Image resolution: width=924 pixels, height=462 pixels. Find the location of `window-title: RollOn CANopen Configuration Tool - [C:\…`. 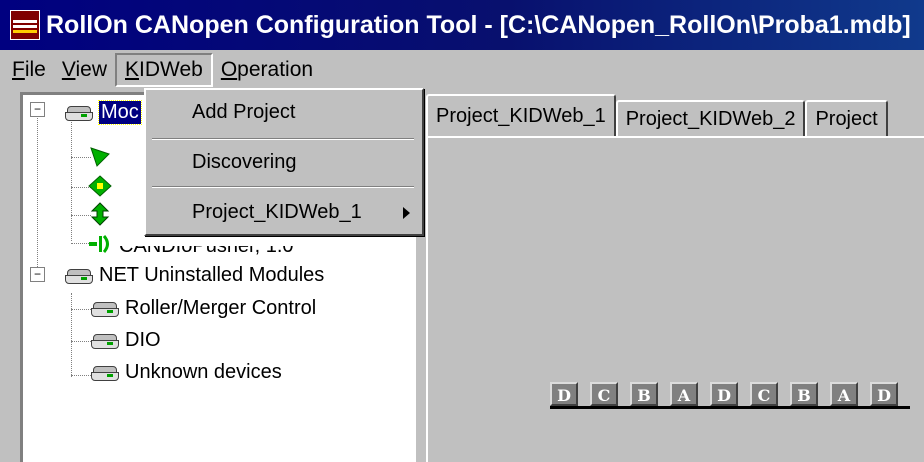

window-title: RollOn CANopen Configuration Tool - [C:\… is located at coordinates (478, 24).